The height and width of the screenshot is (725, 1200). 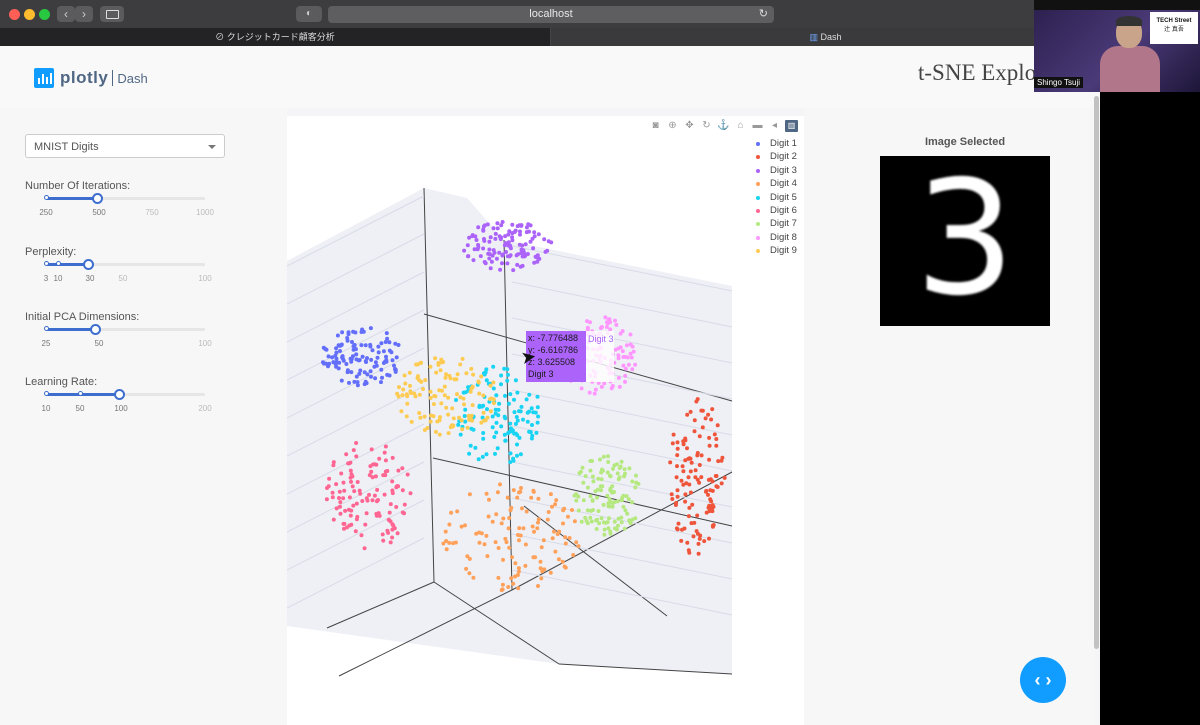 What do you see at coordinates (791, 126) in the screenshot?
I see `plotly-logo-icon: ▥` at bounding box center [791, 126].